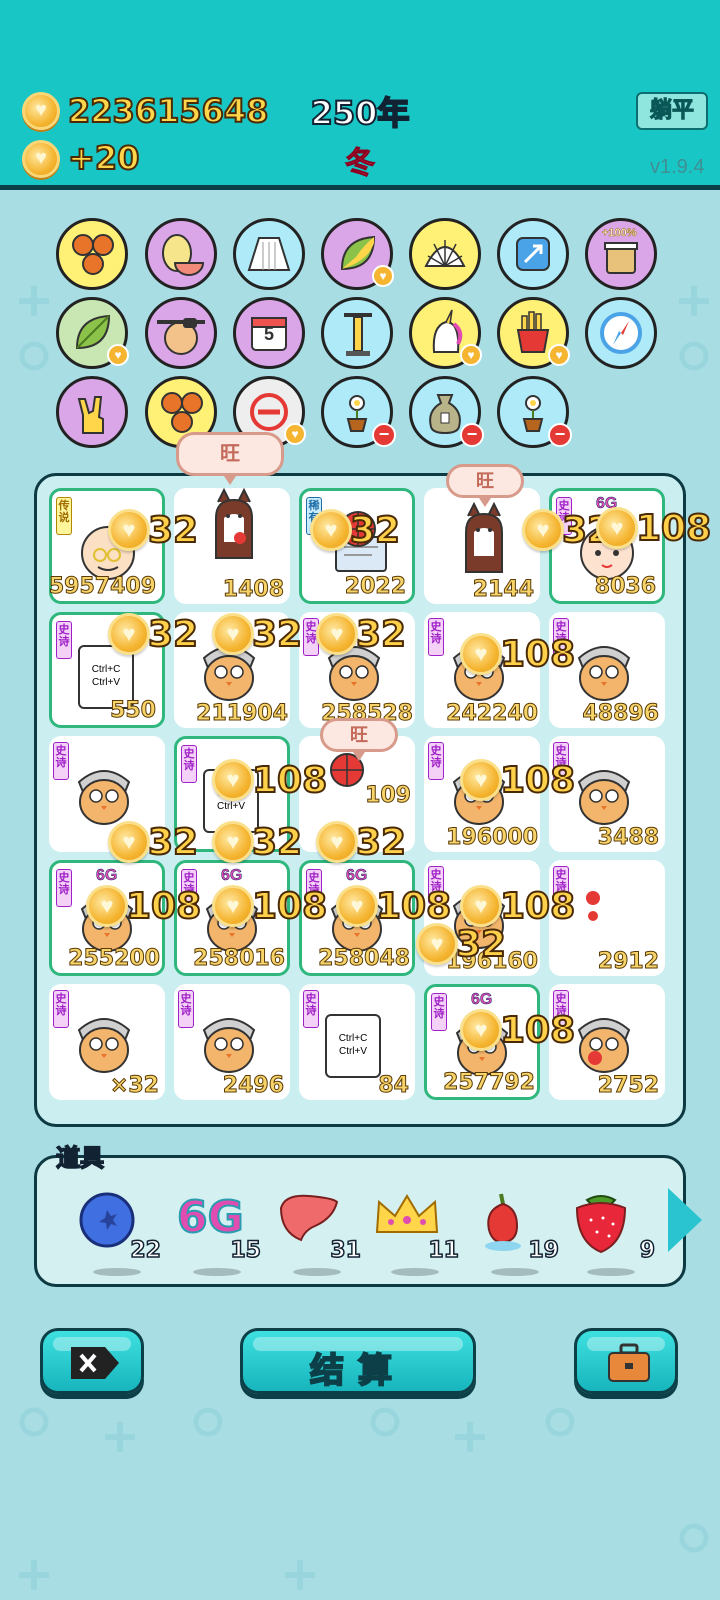 Image resolution: width=720 pixels, height=1600 pixels. What do you see at coordinates (92, 254) in the screenshot?
I see `basketballs-item` at bounding box center [92, 254].